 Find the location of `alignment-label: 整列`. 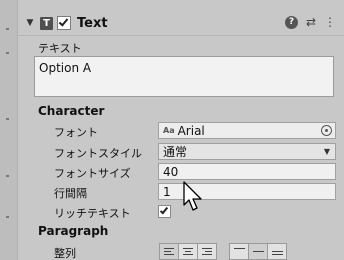

alignment-label: 整列 is located at coordinates (65, 253).